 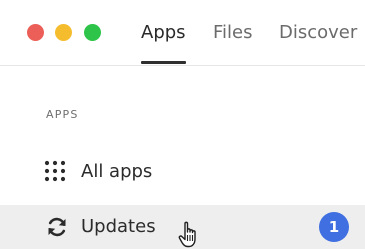 I want to click on tab-discover: Discover, so click(x=318, y=33).